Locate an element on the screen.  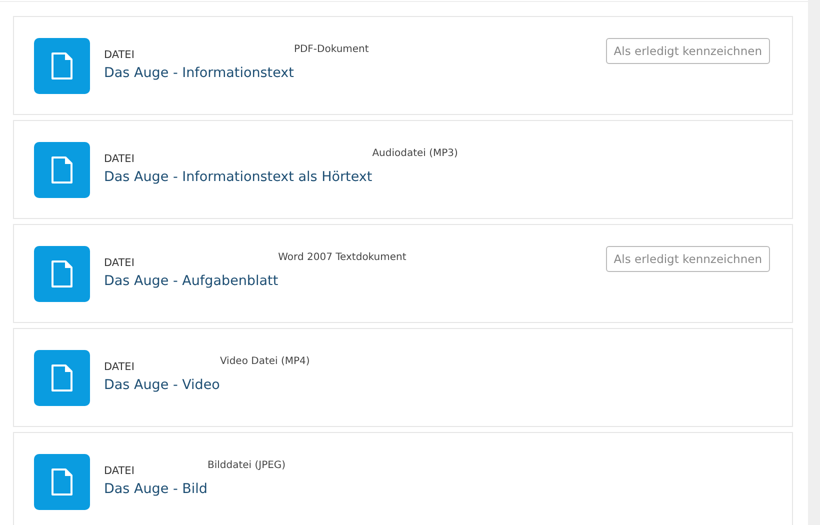
file-type-label: Audiodatei (MP3) is located at coordinates (415, 154).